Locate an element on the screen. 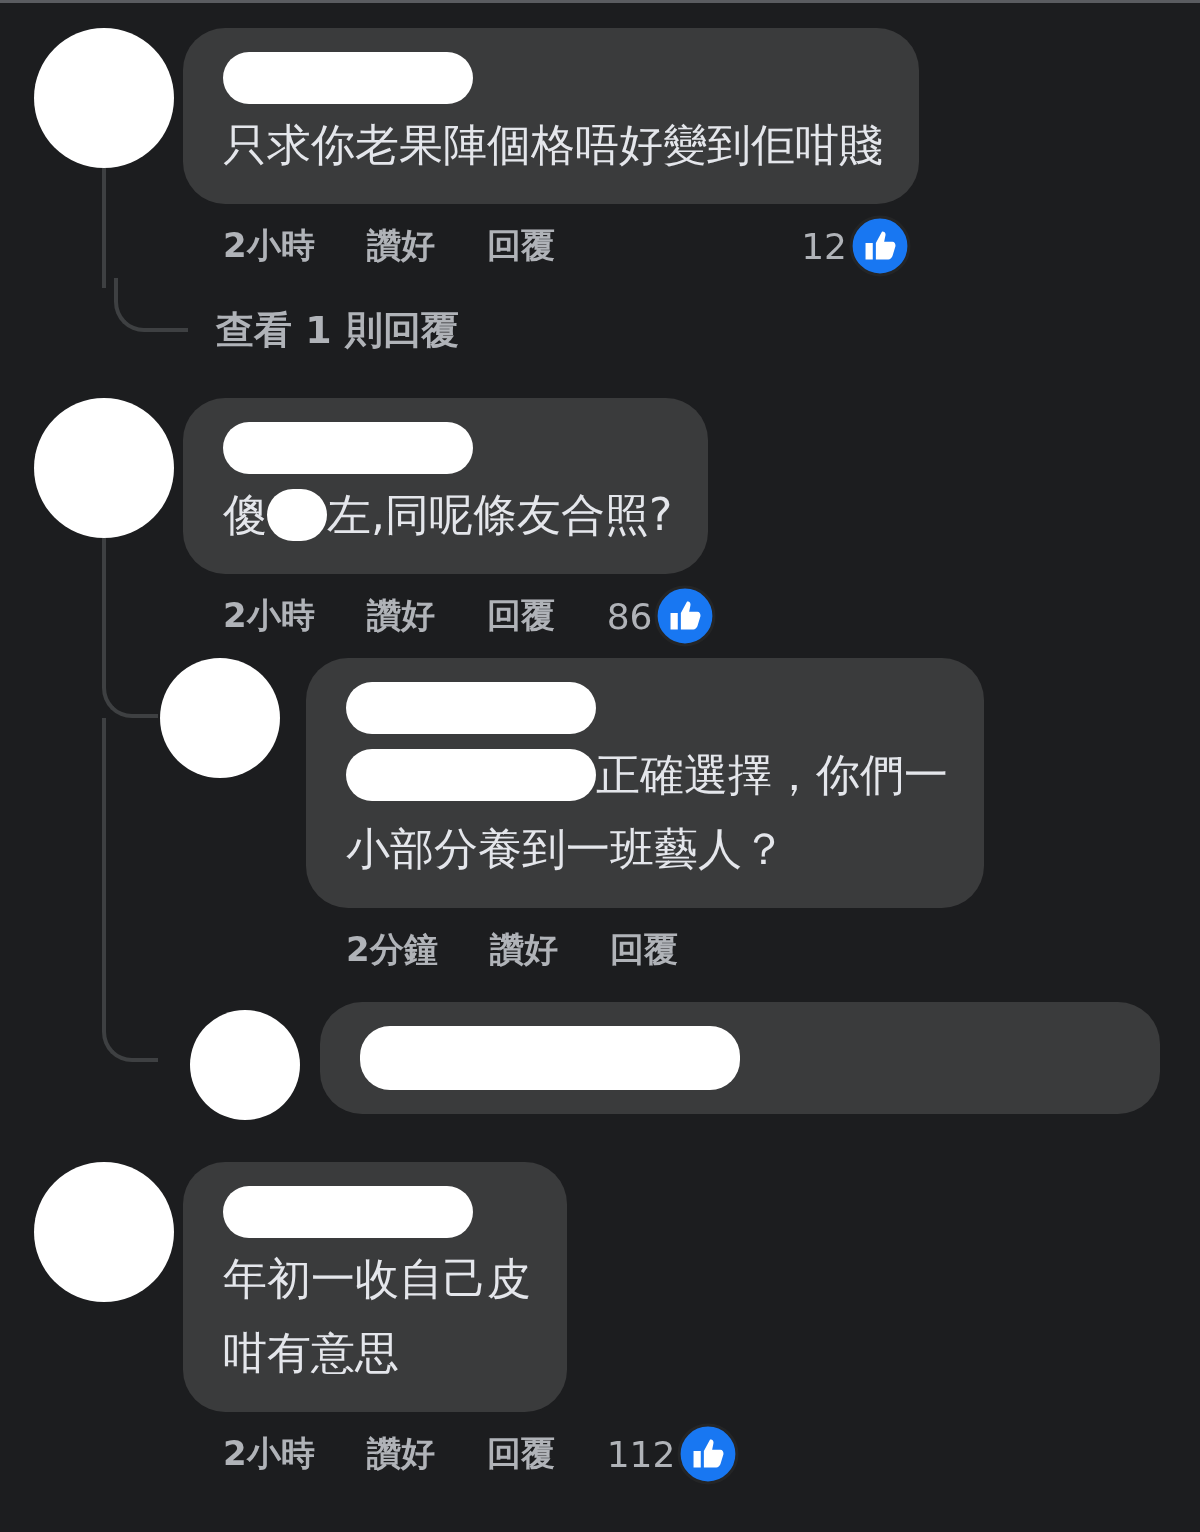 The width and height of the screenshot is (1200, 1532). like-count: 12 is located at coordinates (824, 246).